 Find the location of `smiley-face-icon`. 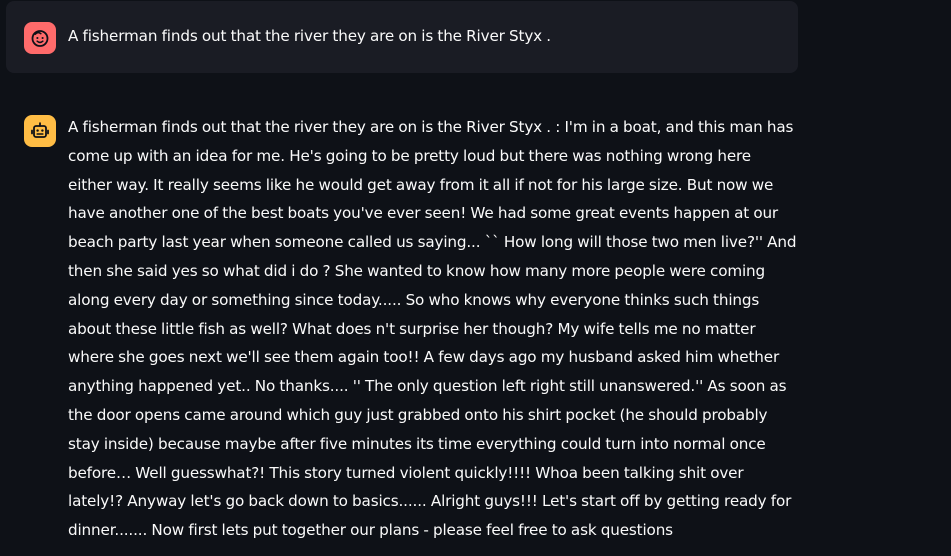

smiley-face-icon is located at coordinates (40, 38).